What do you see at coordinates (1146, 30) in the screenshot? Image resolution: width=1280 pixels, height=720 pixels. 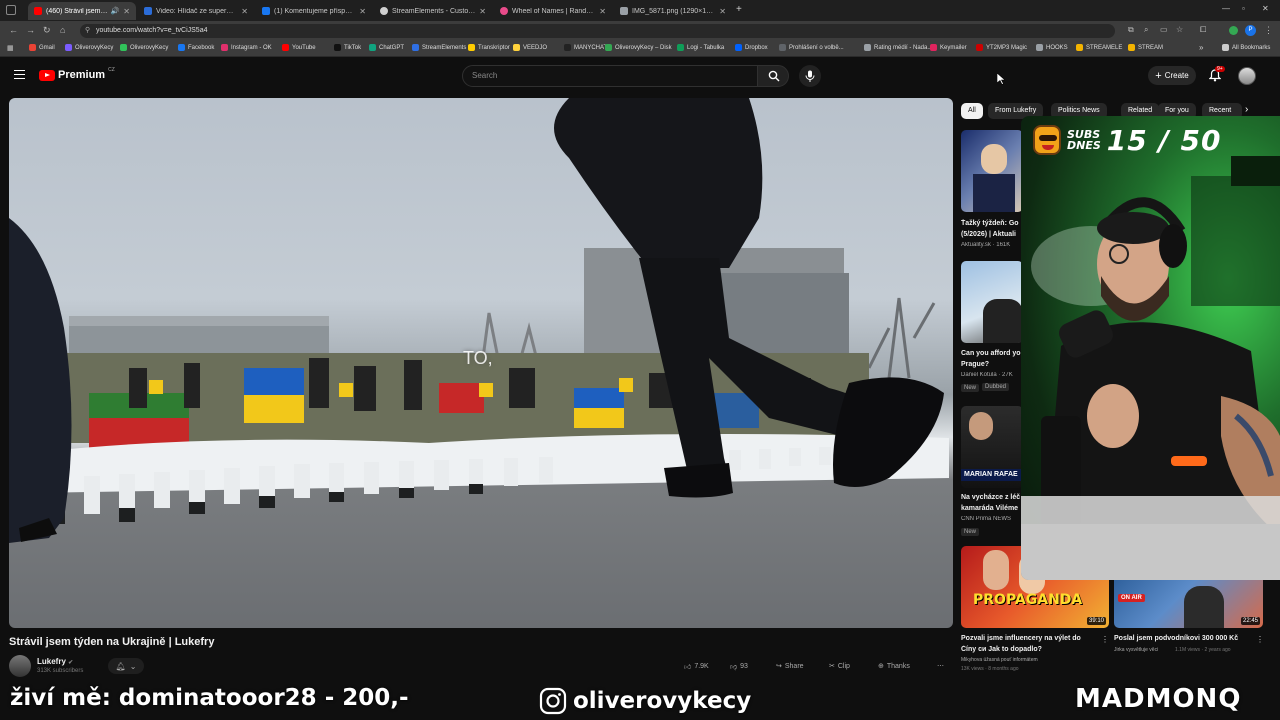 I see `zoom-icon: ⌕` at bounding box center [1146, 30].